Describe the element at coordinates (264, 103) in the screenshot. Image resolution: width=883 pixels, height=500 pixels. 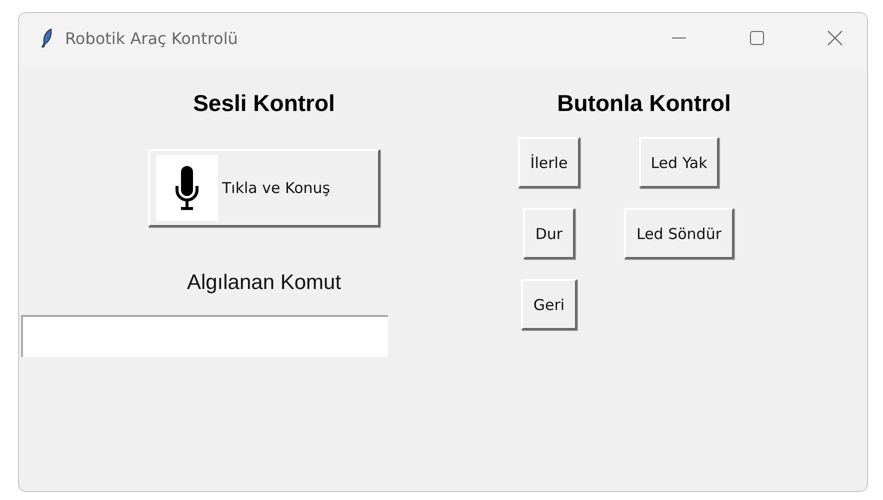
I see `section-heading: Sesli Kontrol` at that location.